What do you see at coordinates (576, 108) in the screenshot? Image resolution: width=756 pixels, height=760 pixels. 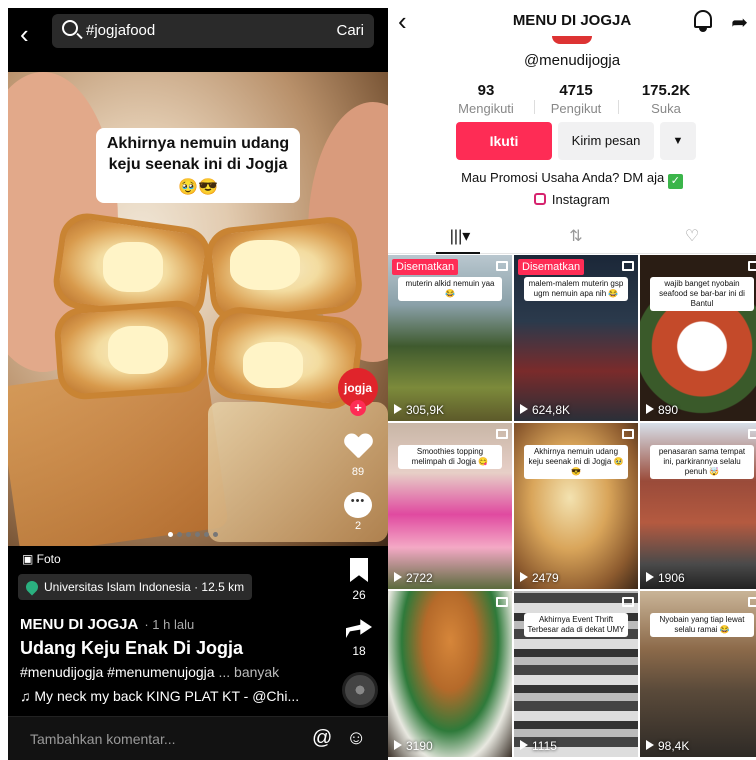 I see `stat-label: Pengikut` at bounding box center [576, 108].